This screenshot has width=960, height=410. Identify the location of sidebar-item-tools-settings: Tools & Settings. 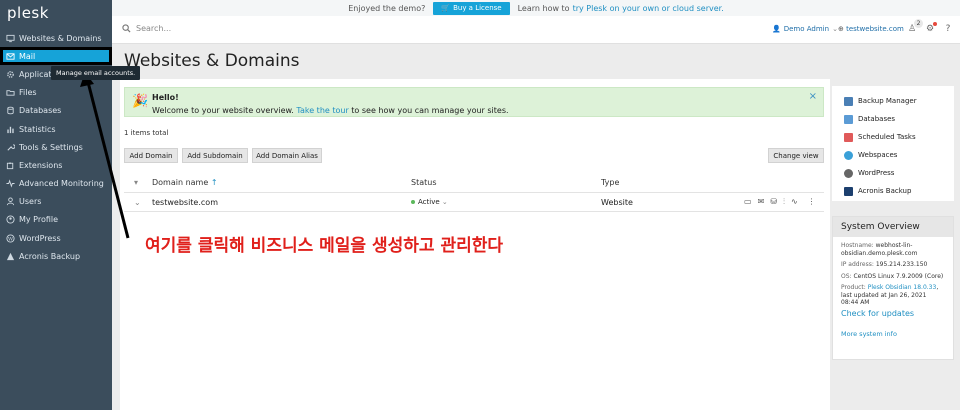
(56, 147).